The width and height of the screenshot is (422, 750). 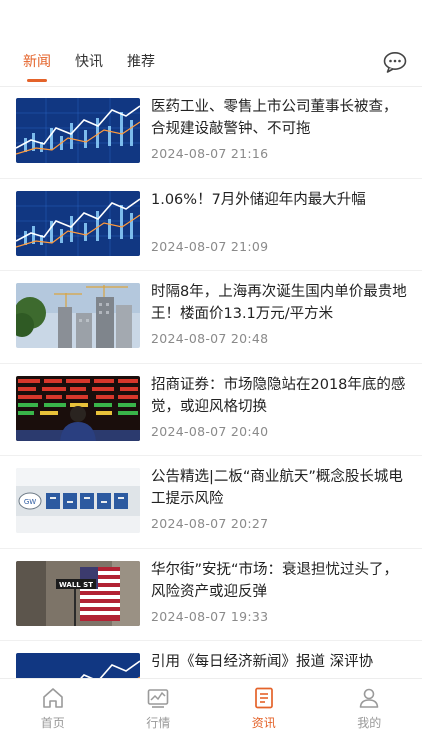 I want to click on home-icon, so click(x=52, y=698).